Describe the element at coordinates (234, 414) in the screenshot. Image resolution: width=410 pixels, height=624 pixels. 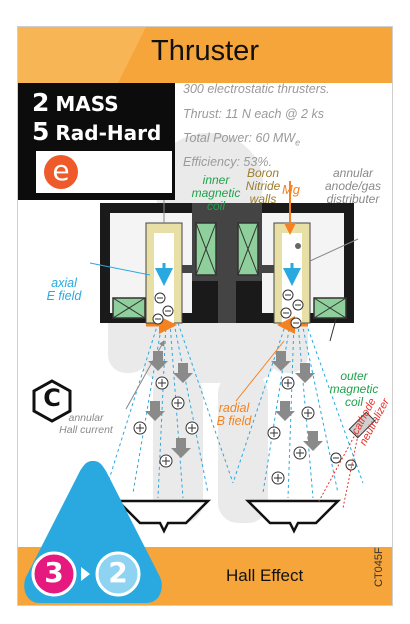
I see `label-radial-b-field: radial B field` at that location.